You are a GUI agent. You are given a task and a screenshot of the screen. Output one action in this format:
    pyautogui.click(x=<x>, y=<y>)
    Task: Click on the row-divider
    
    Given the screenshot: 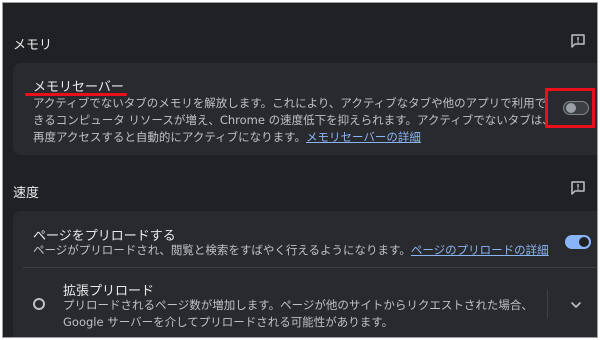 What is the action you would take?
    pyautogui.click(x=310, y=267)
    